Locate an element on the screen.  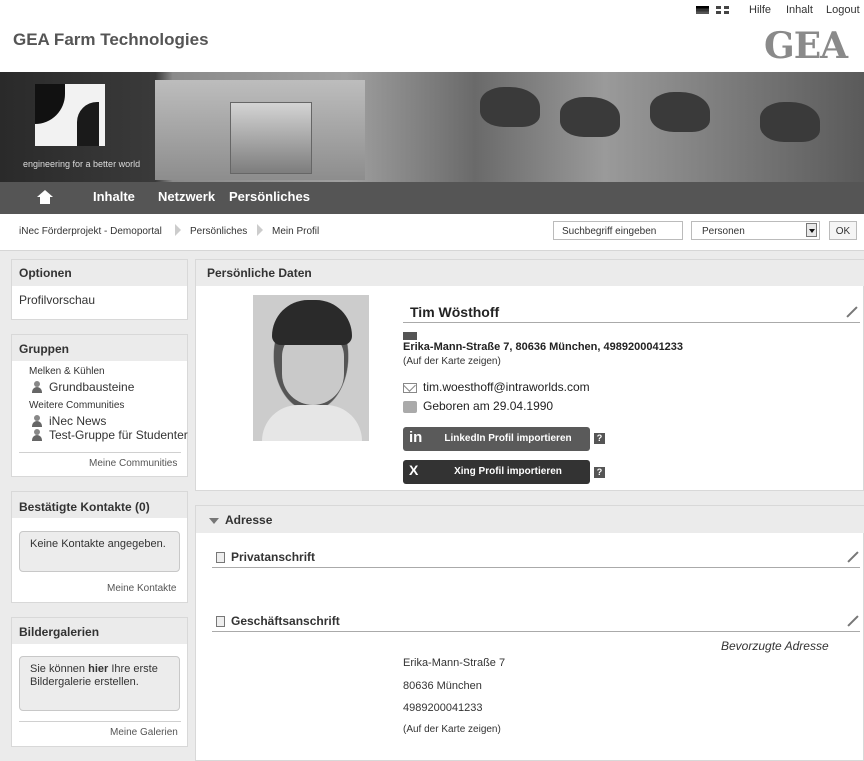
profile-preview-link: Profilvorschau is located at coordinates (57, 300).